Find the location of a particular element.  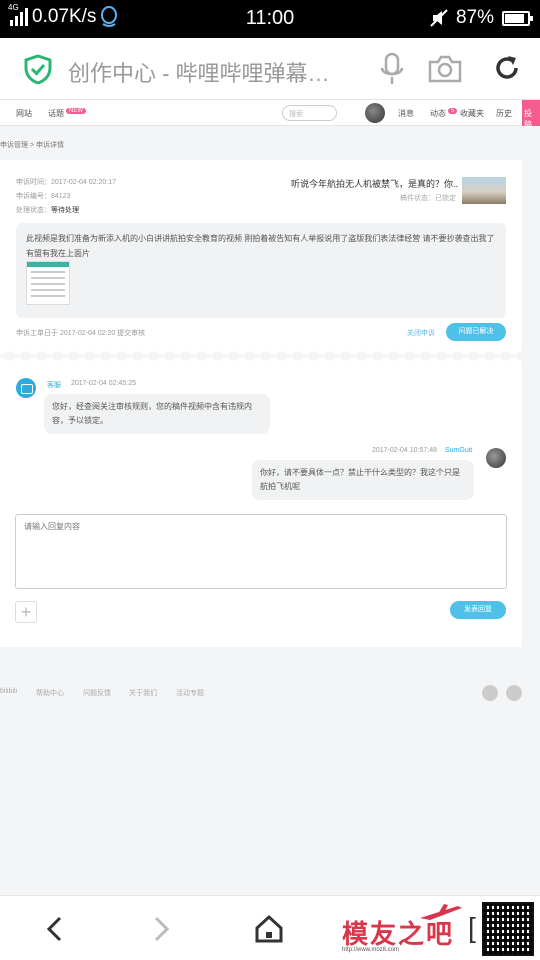

user-time: 2017-02-04 10:57:48 is located at coordinates (404, 450).